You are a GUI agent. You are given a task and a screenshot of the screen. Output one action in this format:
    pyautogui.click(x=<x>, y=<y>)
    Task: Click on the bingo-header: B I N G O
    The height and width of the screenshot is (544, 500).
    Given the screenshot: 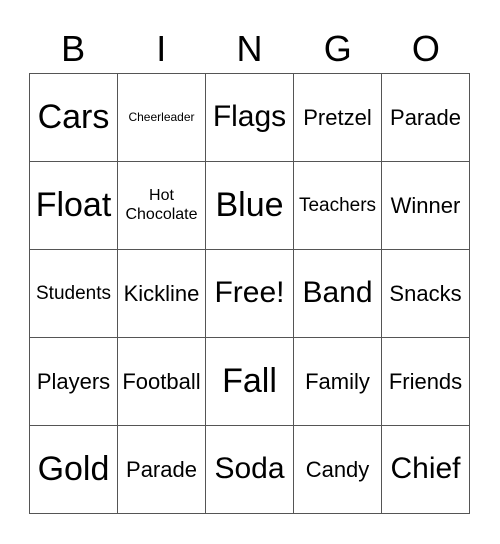 What is the action you would take?
    pyautogui.click(x=249, y=49)
    